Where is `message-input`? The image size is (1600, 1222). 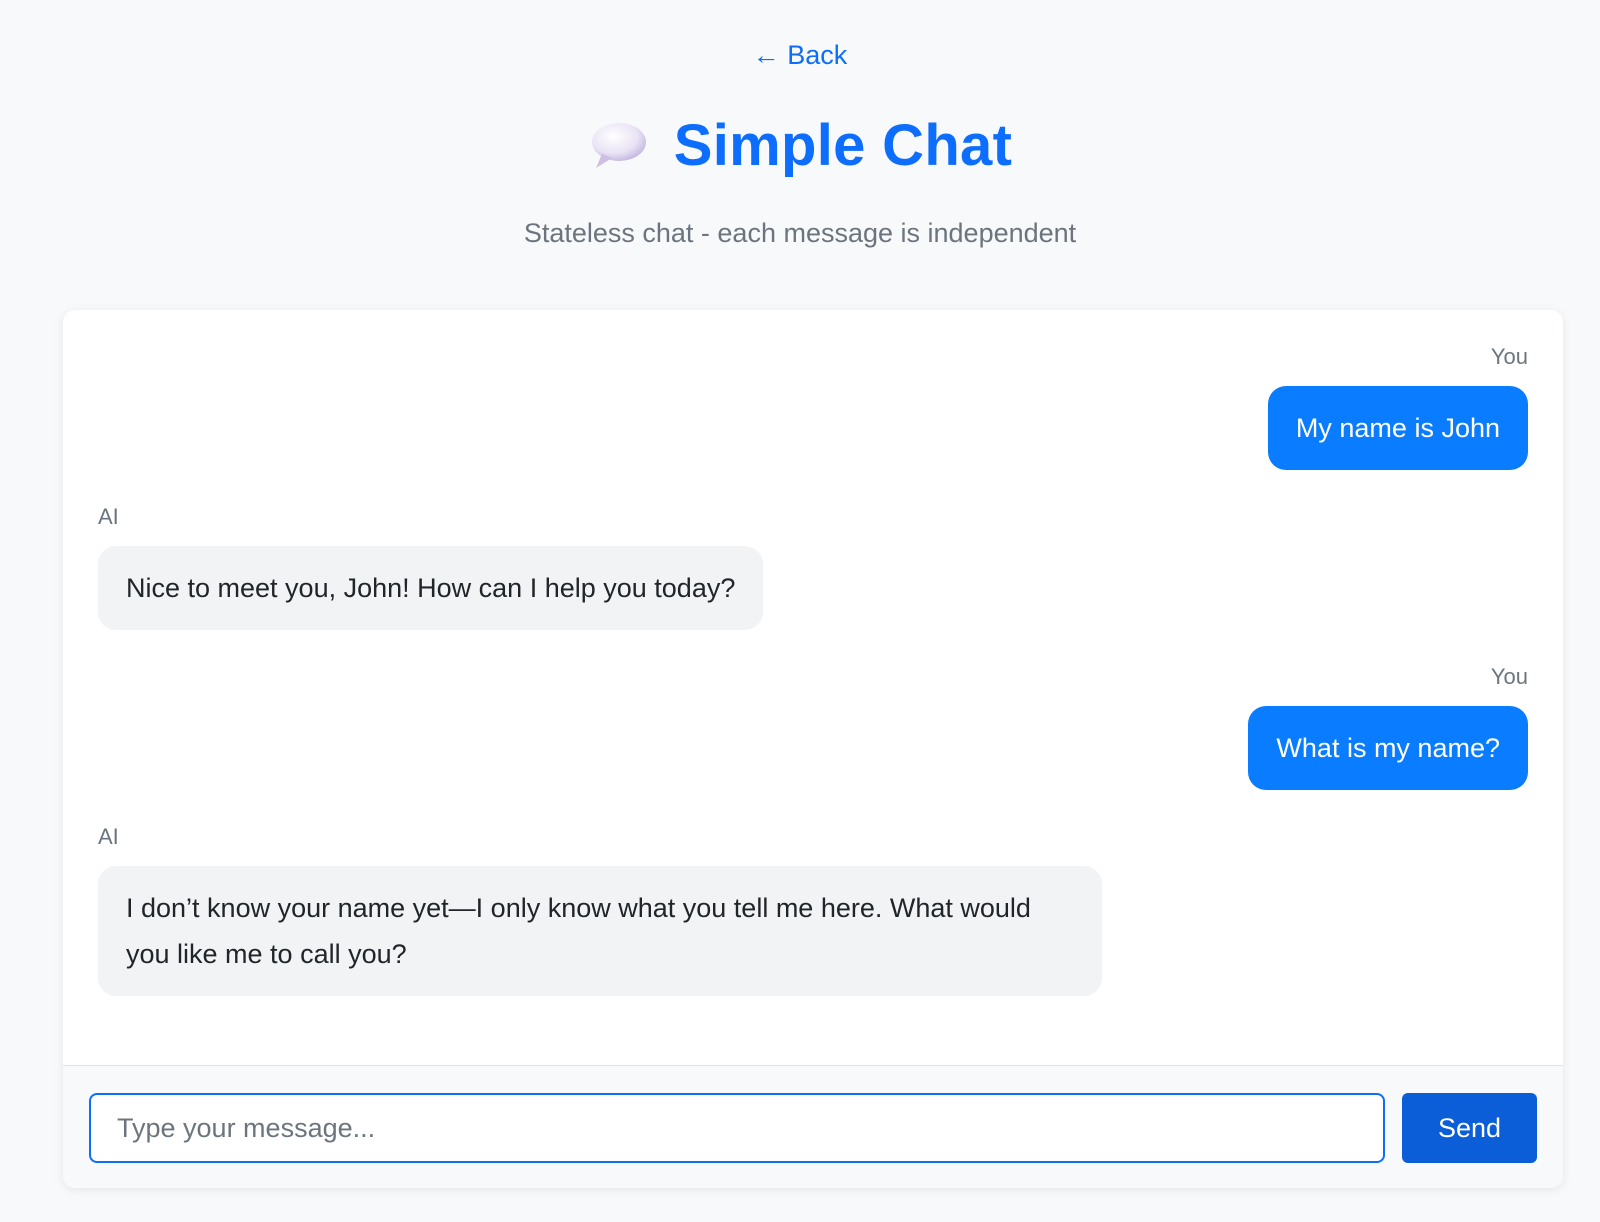
message-input is located at coordinates (737, 1128).